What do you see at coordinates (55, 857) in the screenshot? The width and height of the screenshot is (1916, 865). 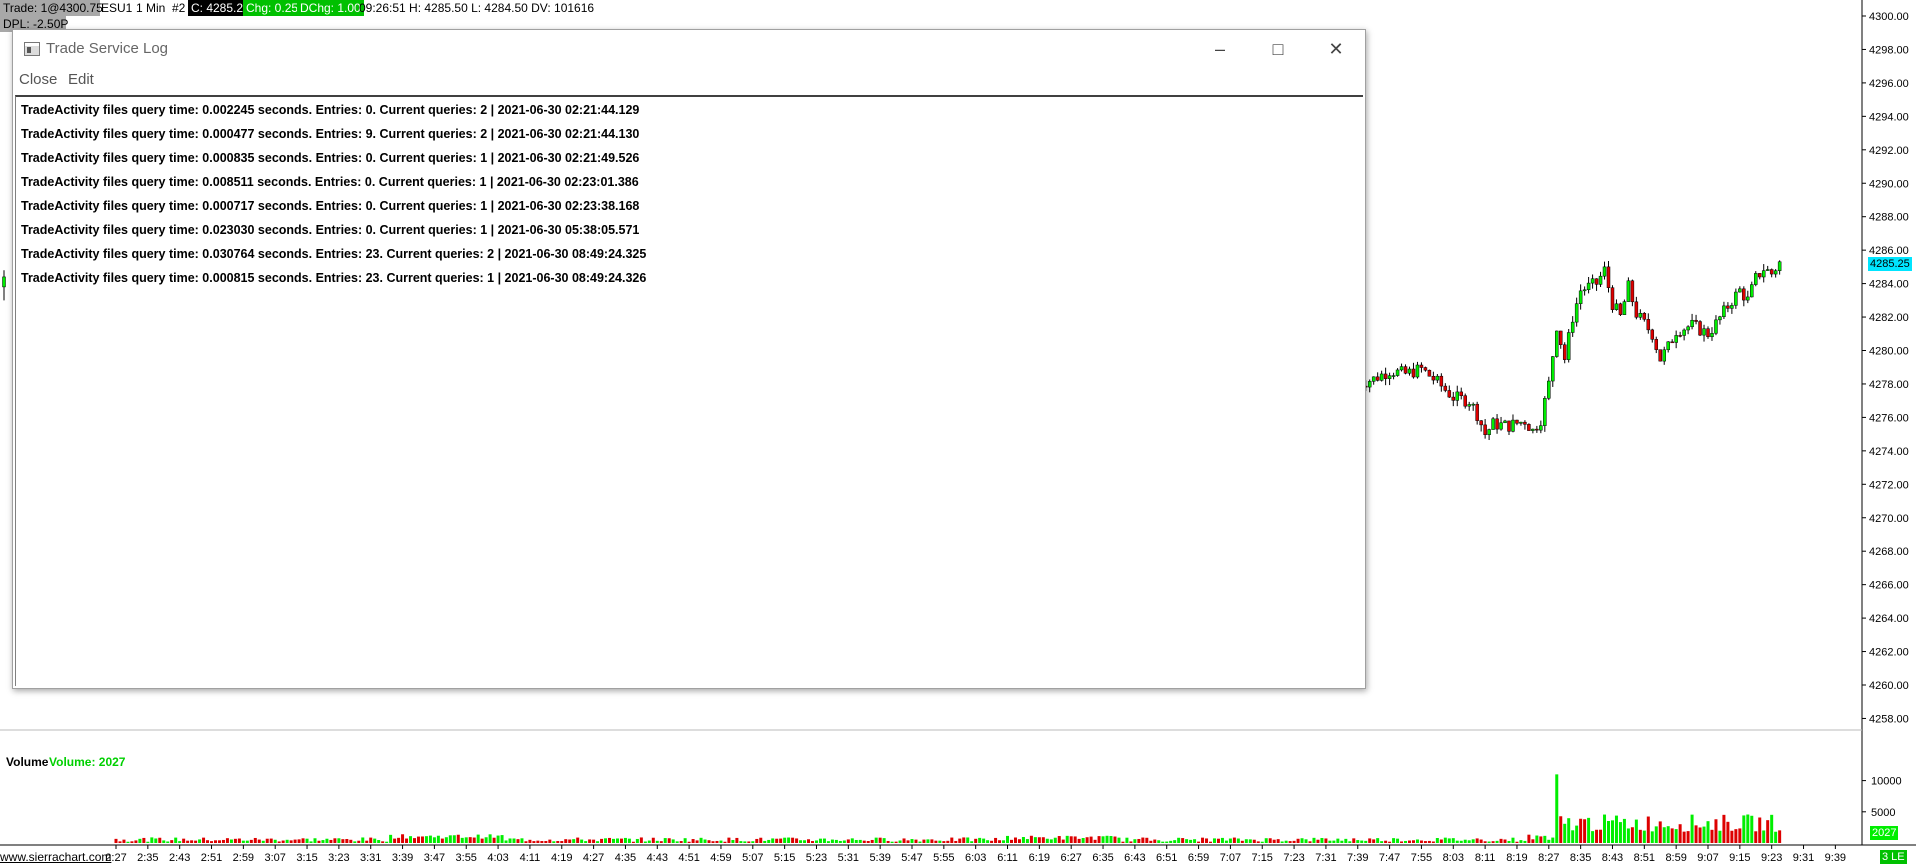 I see `website-link: www.sierrachart.com` at bounding box center [55, 857].